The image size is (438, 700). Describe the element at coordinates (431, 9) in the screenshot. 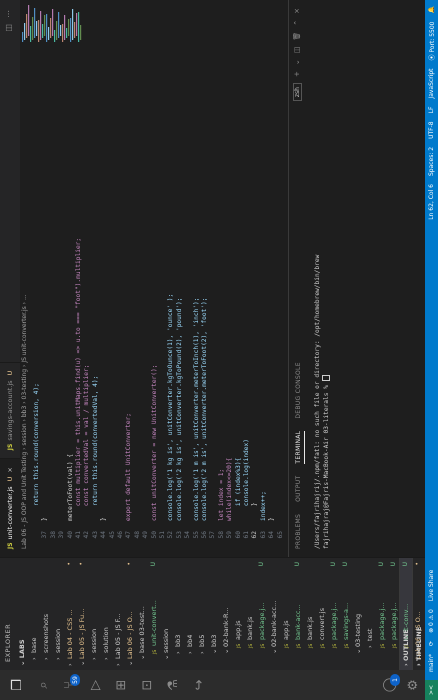

I see `bell-icon: 🔔` at that location.